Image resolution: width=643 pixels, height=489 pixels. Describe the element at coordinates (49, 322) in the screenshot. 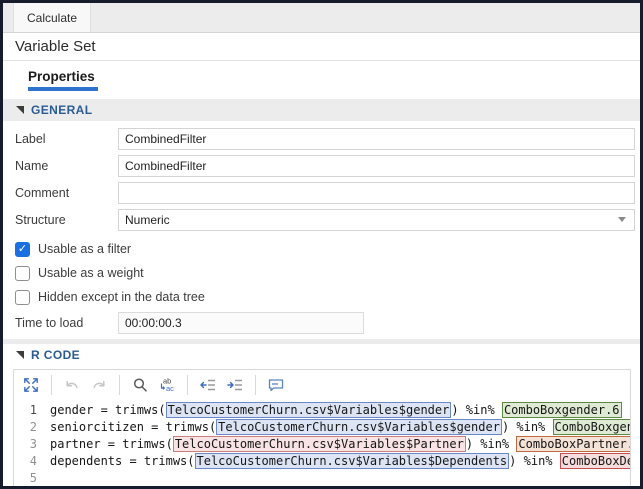

I see `time-to-load-label: Time to load` at that location.